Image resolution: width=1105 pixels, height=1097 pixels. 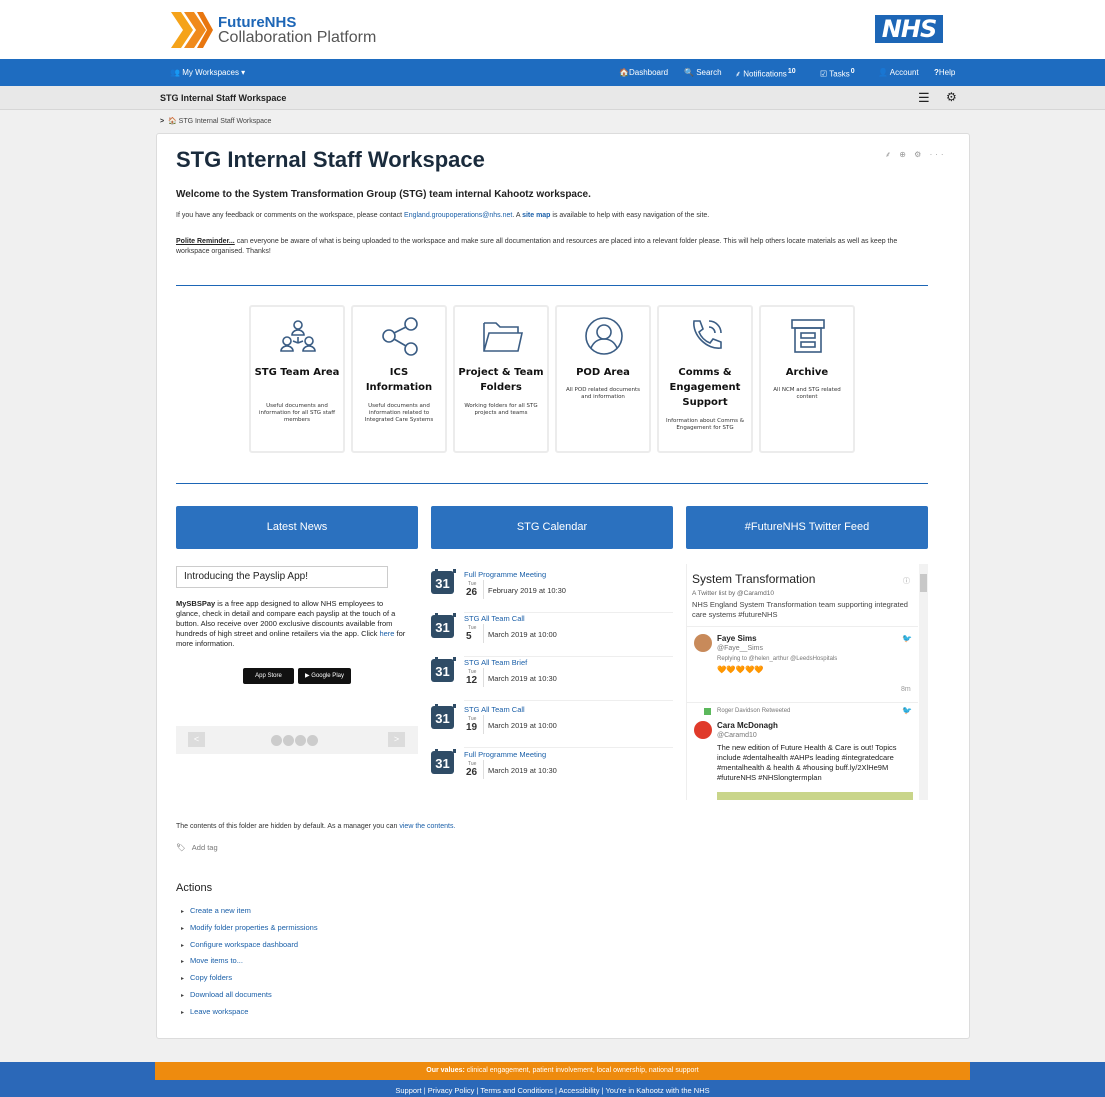 I want to click on action-create-item: Create a new item, so click(x=216, y=910).